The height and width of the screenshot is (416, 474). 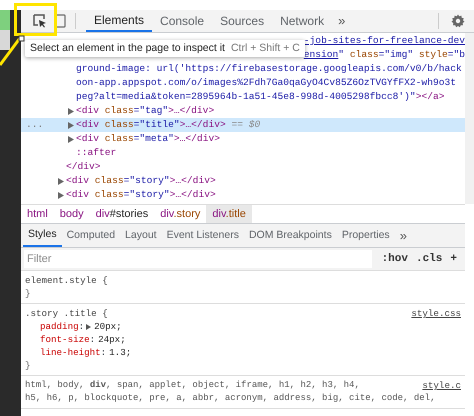 I want to click on closing-tag: </div>, so click(x=83, y=167).